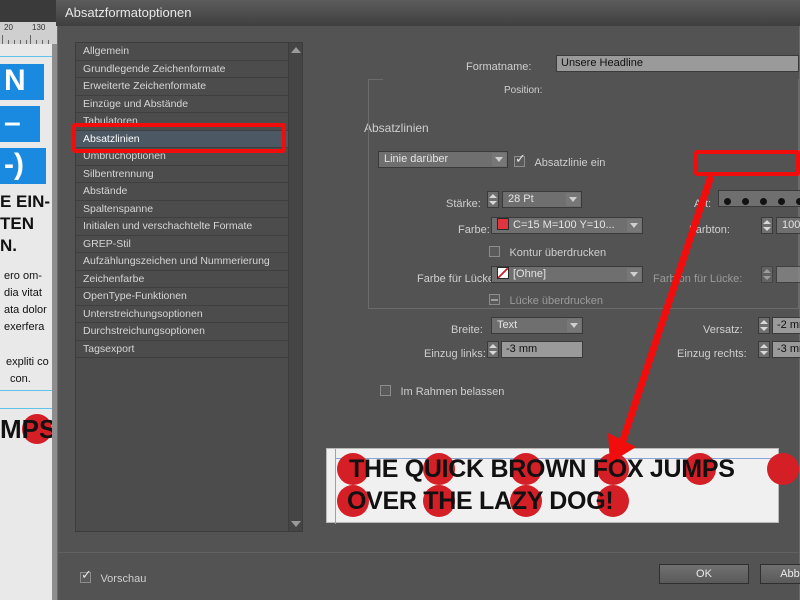 This screenshot has height=600, width=800. I want to click on format-name-input: Unsere Headline, so click(677, 63).